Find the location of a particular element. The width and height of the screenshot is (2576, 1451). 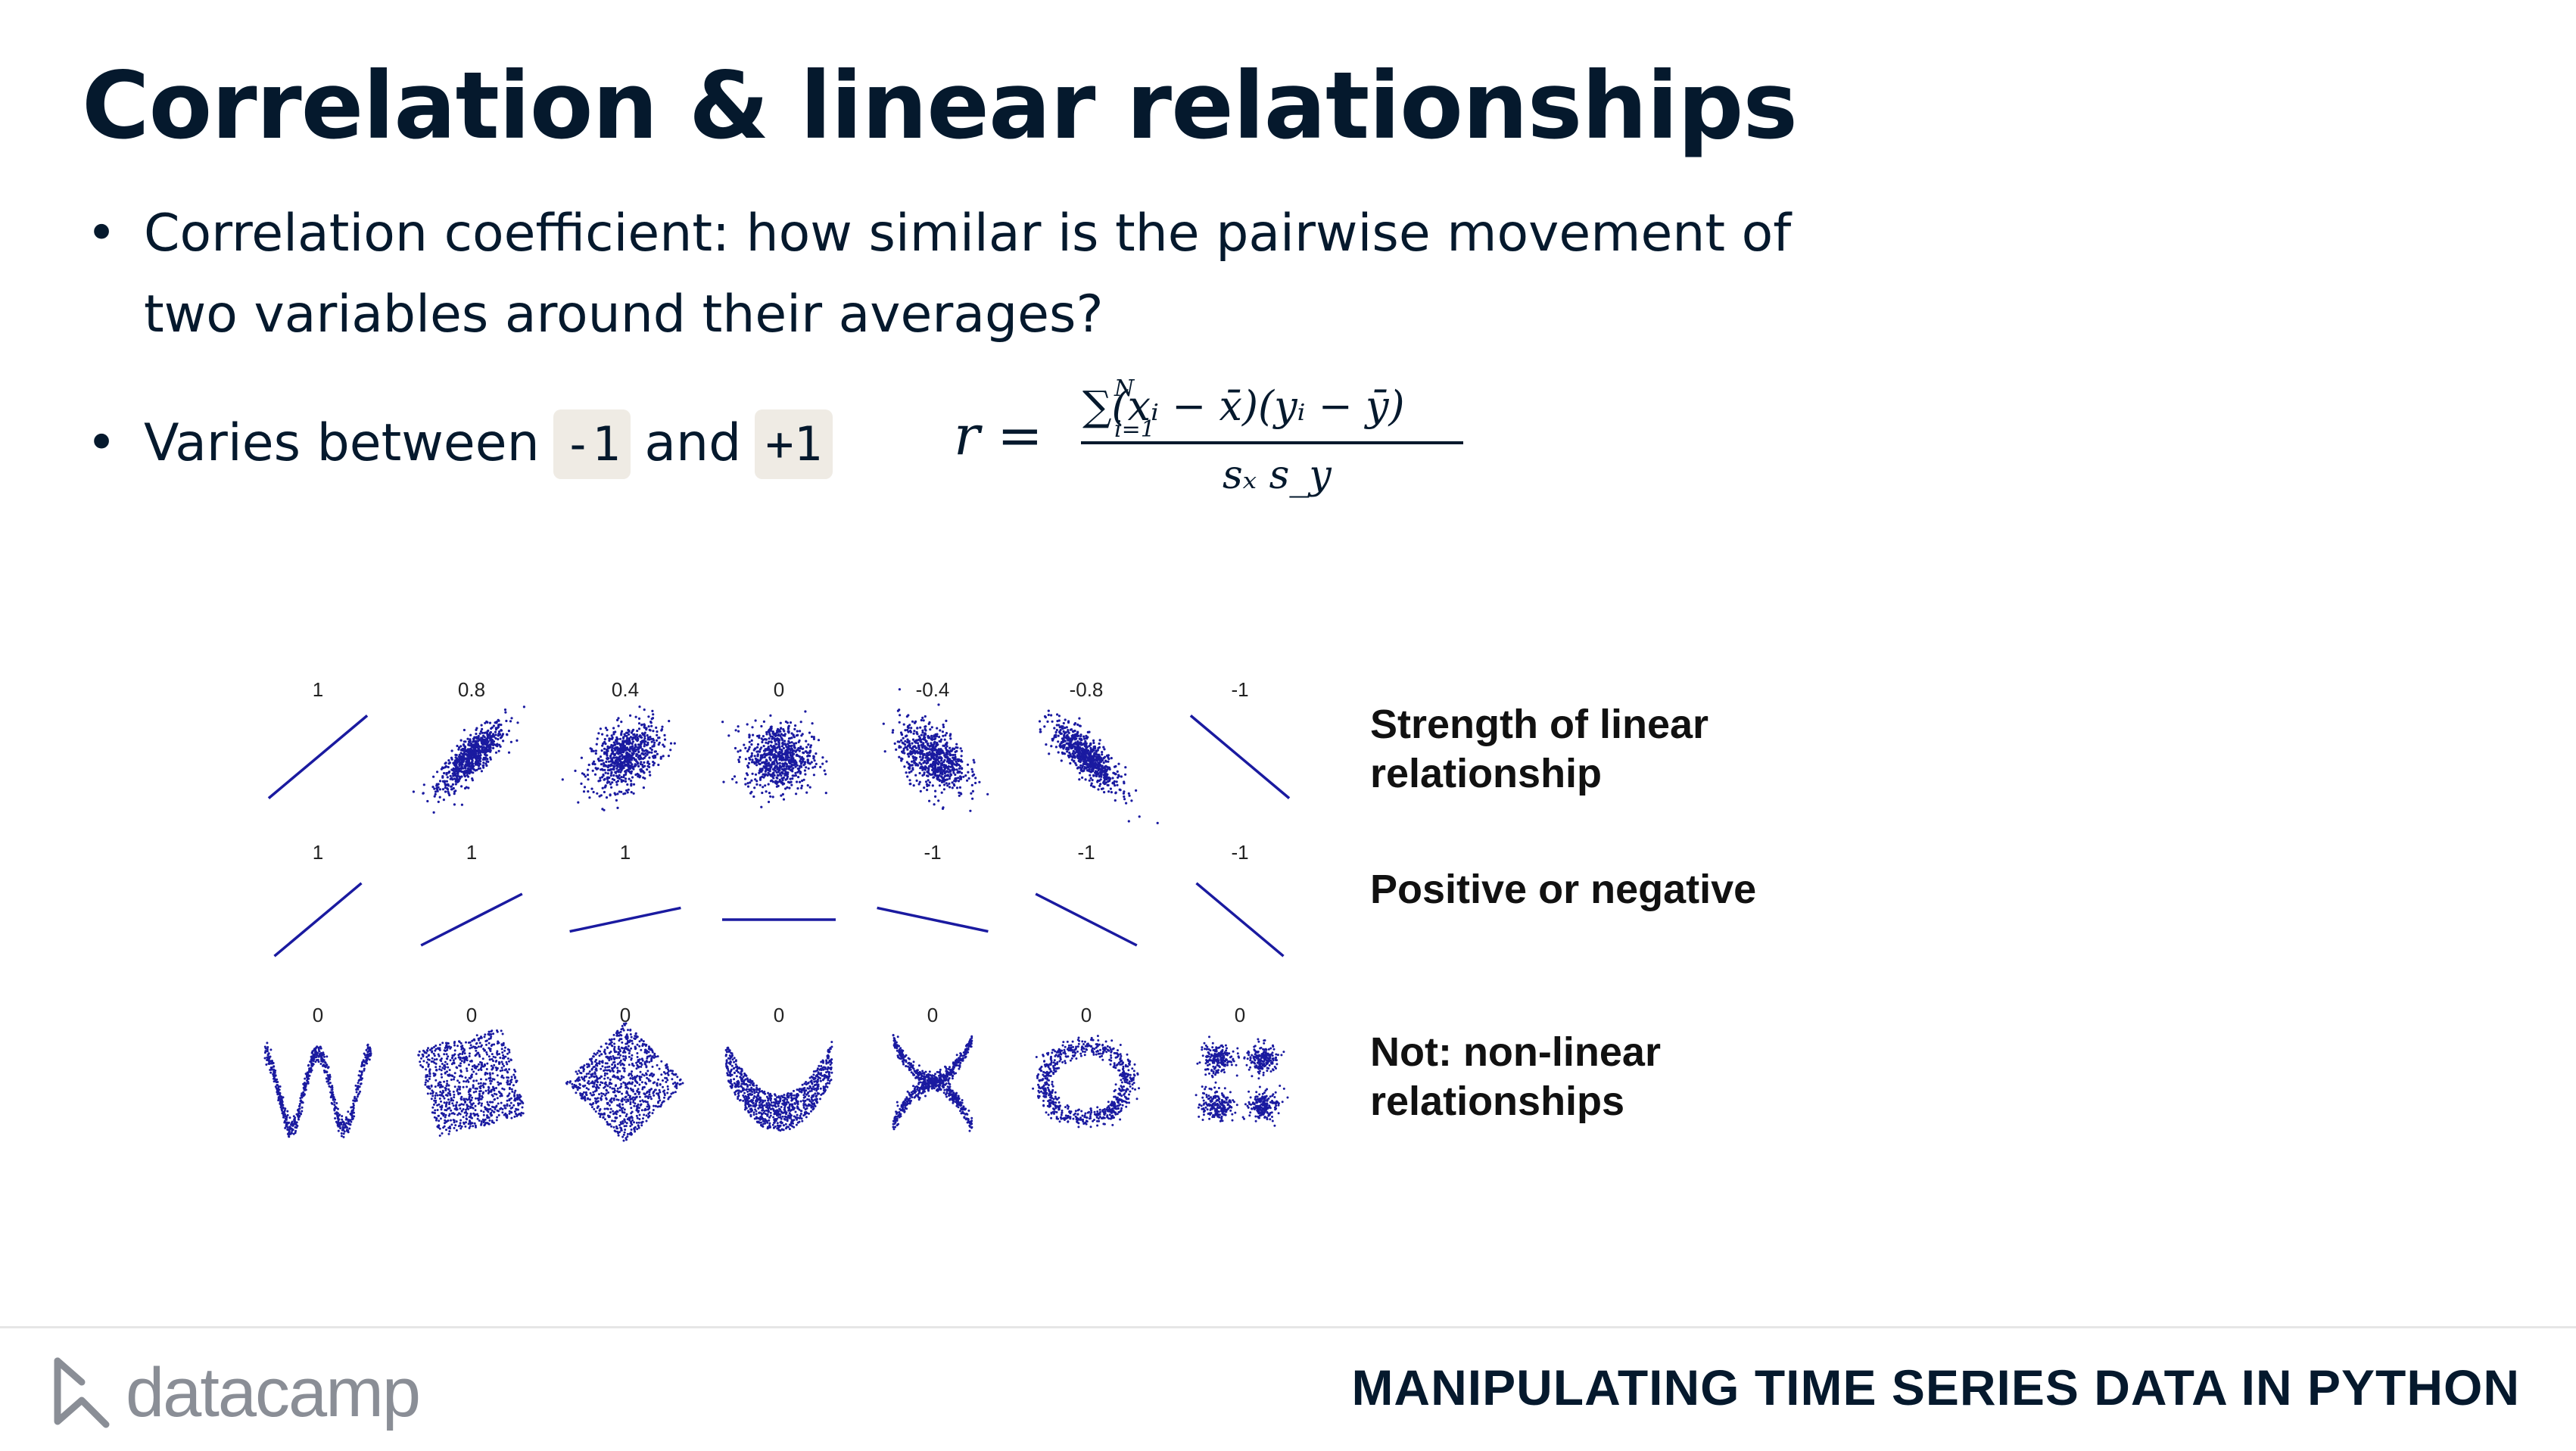

fraction-bar is located at coordinates (1272, 443).